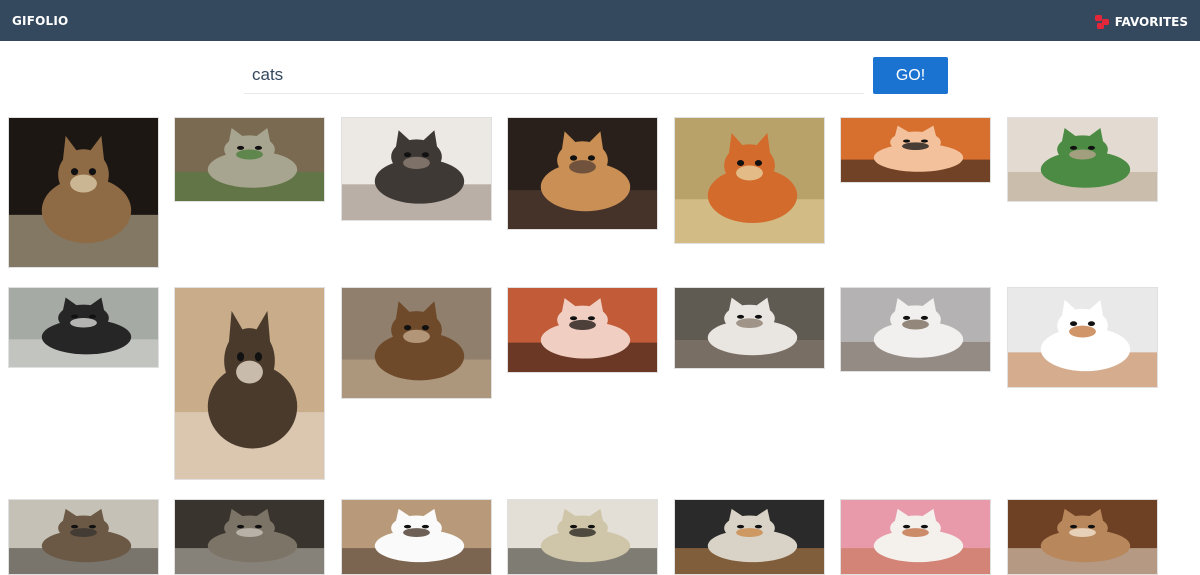 The image size is (1200, 575). Describe the element at coordinates (40, 21) in the screenshot. I see `brand-logo: GIFOLIO` at that location.